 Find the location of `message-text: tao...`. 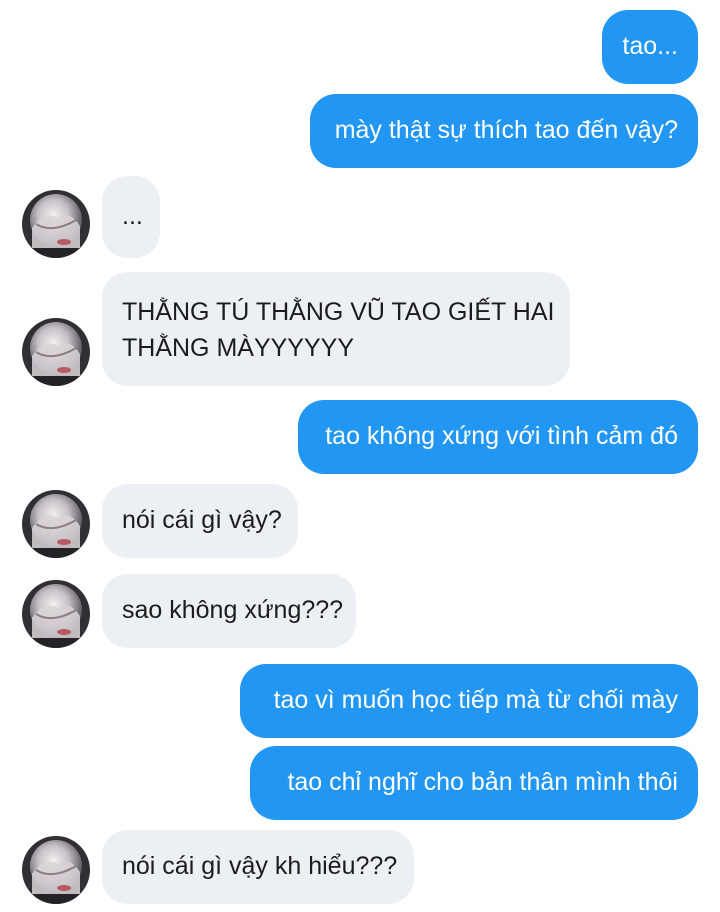

message-text: tao... is located at coordinates (650, 46).